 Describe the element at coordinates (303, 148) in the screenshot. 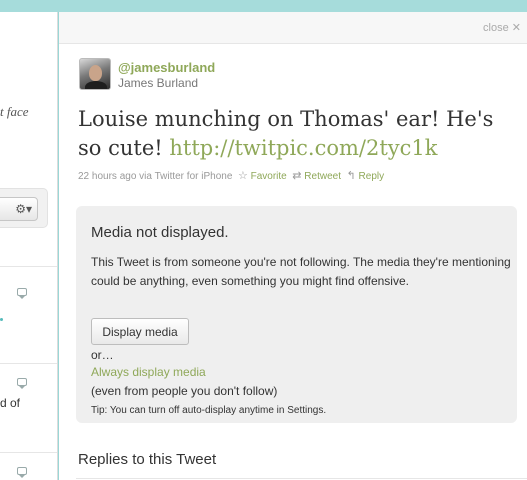

I see `tweet-link: http://twitpic.com/2tyc1k` at that location.